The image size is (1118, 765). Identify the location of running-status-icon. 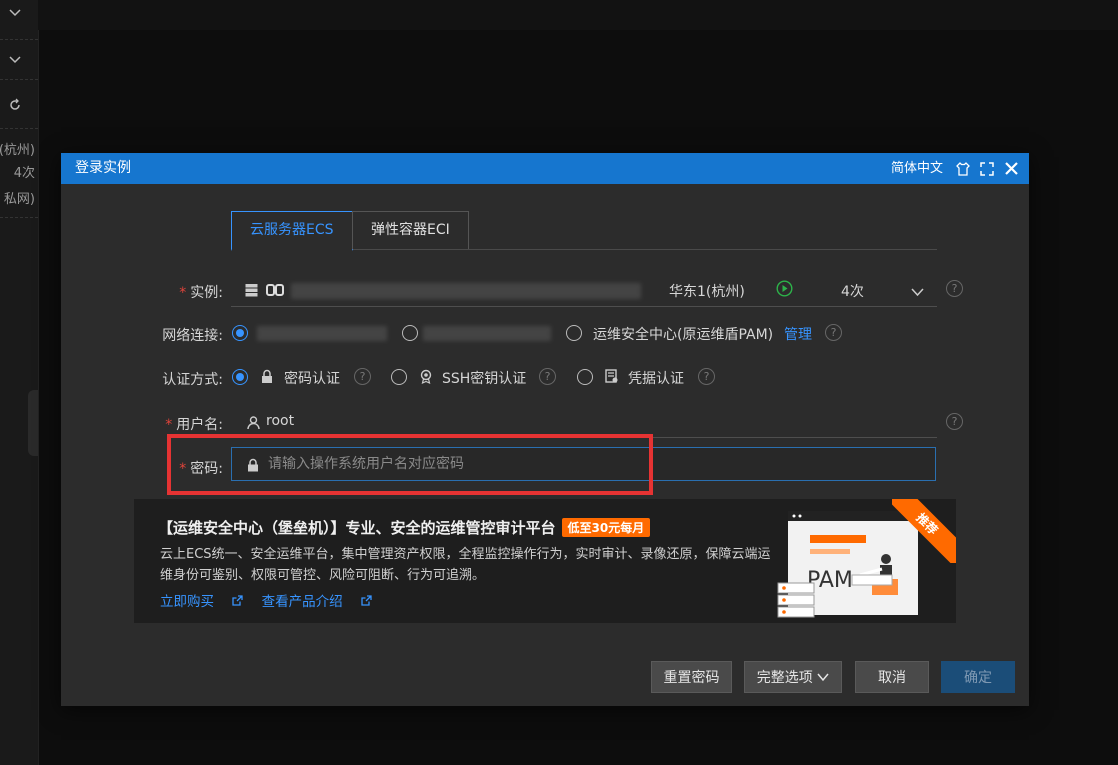
(784, 290).